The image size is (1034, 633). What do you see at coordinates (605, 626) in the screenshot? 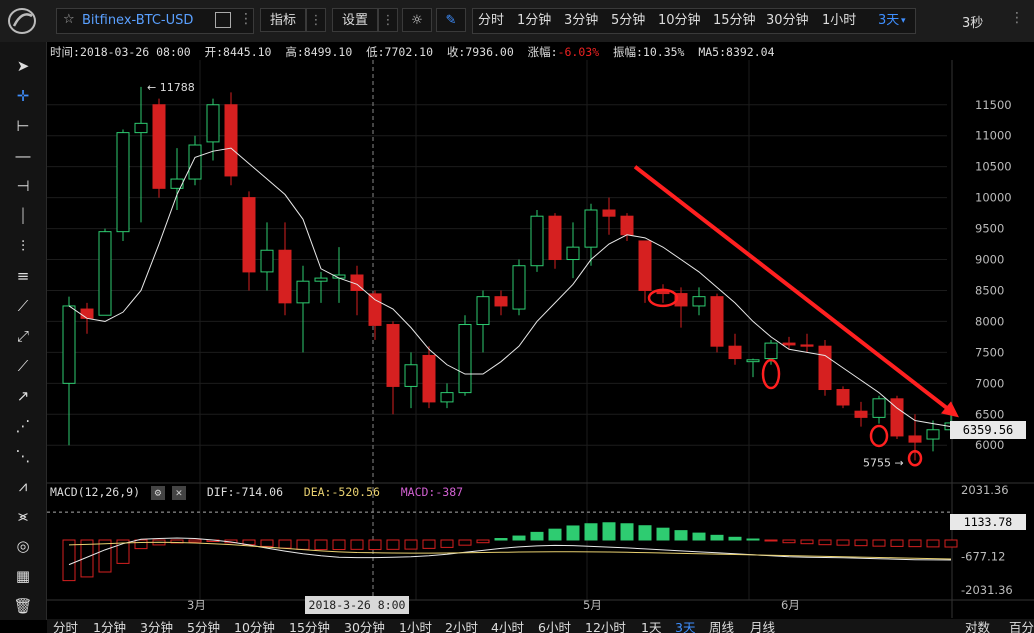
I see `bottom-tab: 12小时` at bounding box center [605, 626].